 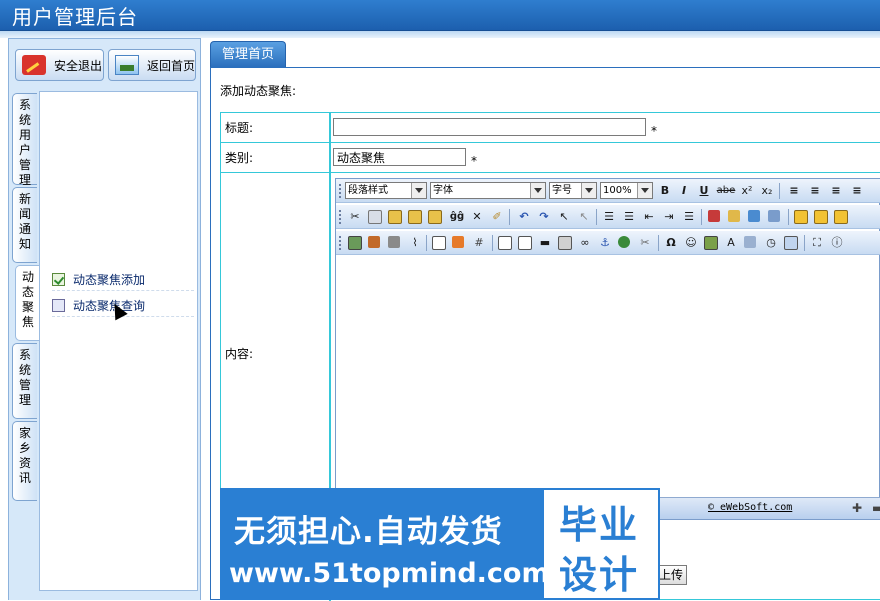 What do you see at coordinates (669, 216) in the screenshot?
I see `indent-icon: ⇥` at bounding box center [669, 216].